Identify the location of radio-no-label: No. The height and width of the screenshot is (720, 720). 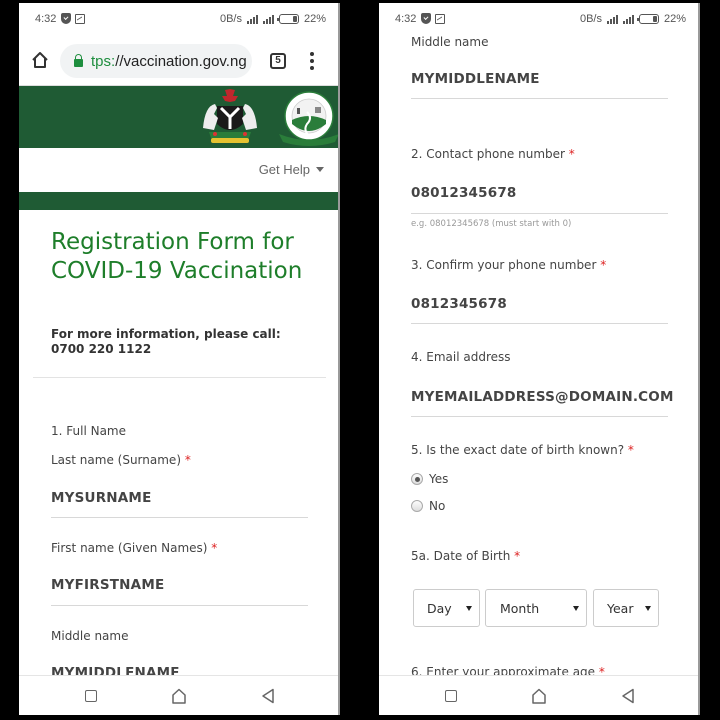
(437, 506).